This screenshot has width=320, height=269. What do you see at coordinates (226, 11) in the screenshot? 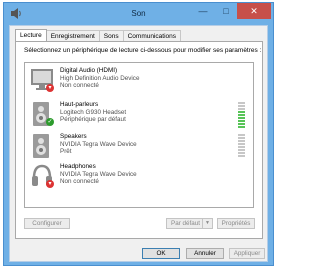
I see `maximize-button: □` at bounding box center [226, 11].